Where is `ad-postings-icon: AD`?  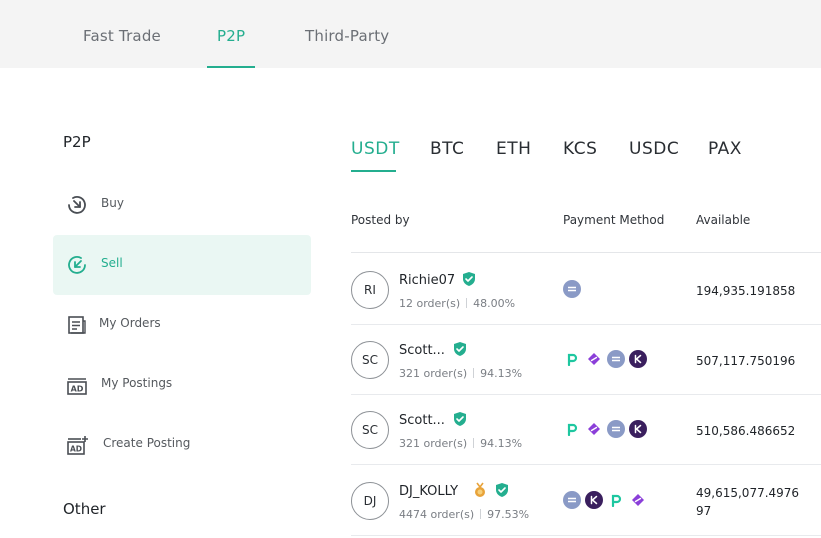
ad-postings-icon: AD is located at coordinates (77, 385).